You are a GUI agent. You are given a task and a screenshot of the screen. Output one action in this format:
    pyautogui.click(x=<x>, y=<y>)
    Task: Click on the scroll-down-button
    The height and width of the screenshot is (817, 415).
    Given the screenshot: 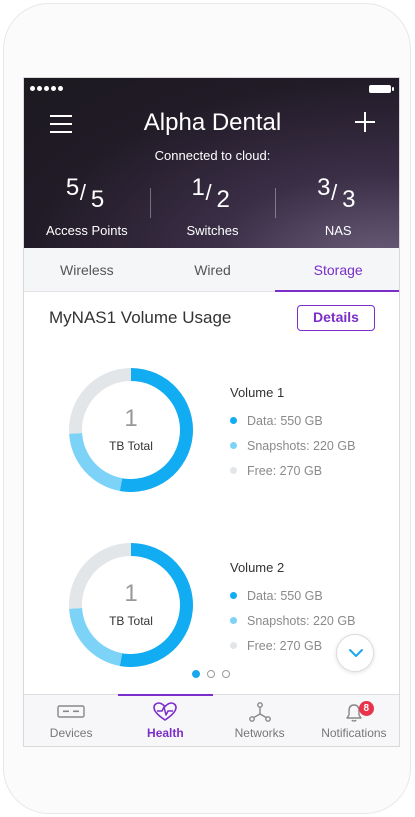 What is the action you would take?
    pyautogui.click(x=355, y=653)
    